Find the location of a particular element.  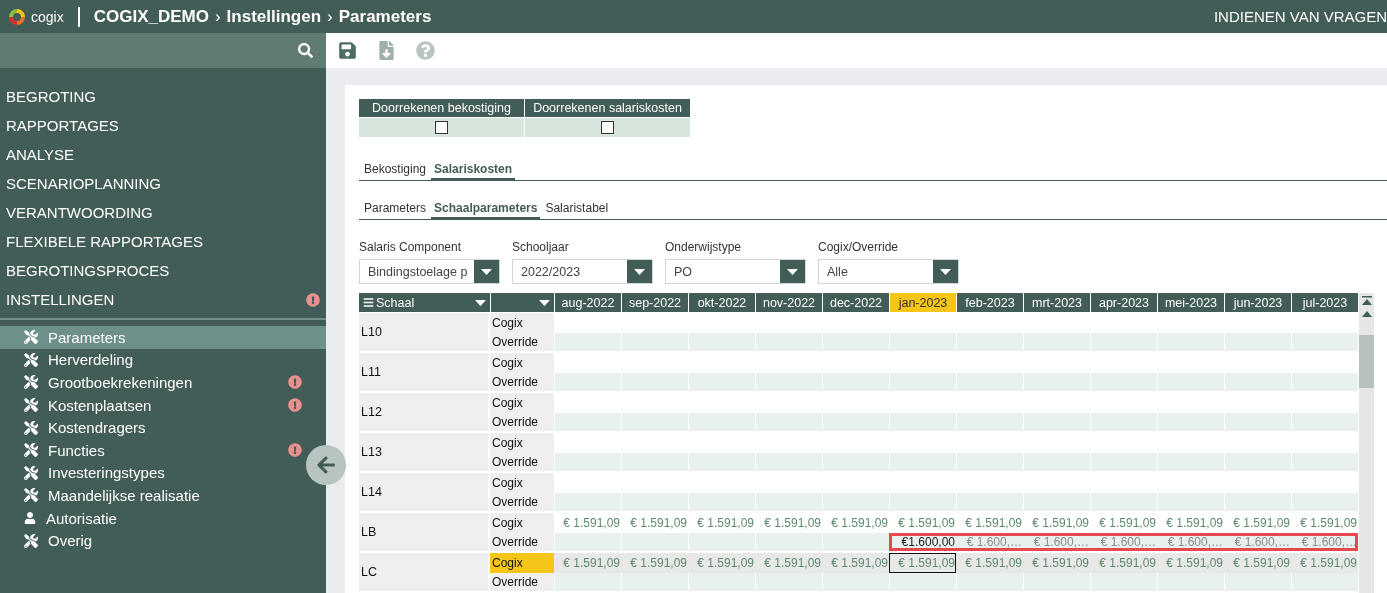

menu-item: INSTELLINGEN is located at coordinates (163, 299).